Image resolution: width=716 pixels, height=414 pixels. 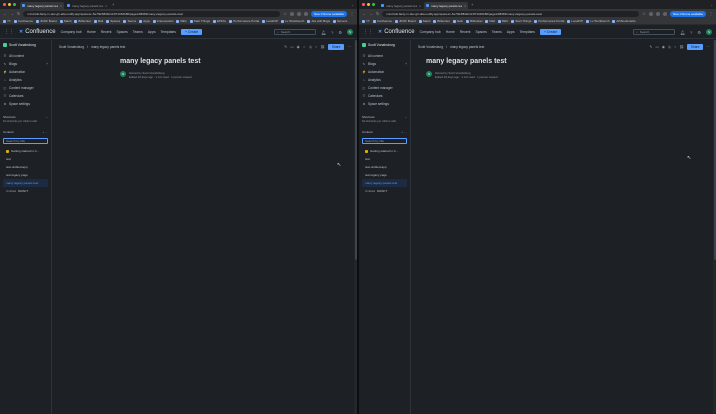 What do you see at coordinates (457, 21) in the screenshot?
I see `bookmark-item: hello` at bounding box center [457, 21].